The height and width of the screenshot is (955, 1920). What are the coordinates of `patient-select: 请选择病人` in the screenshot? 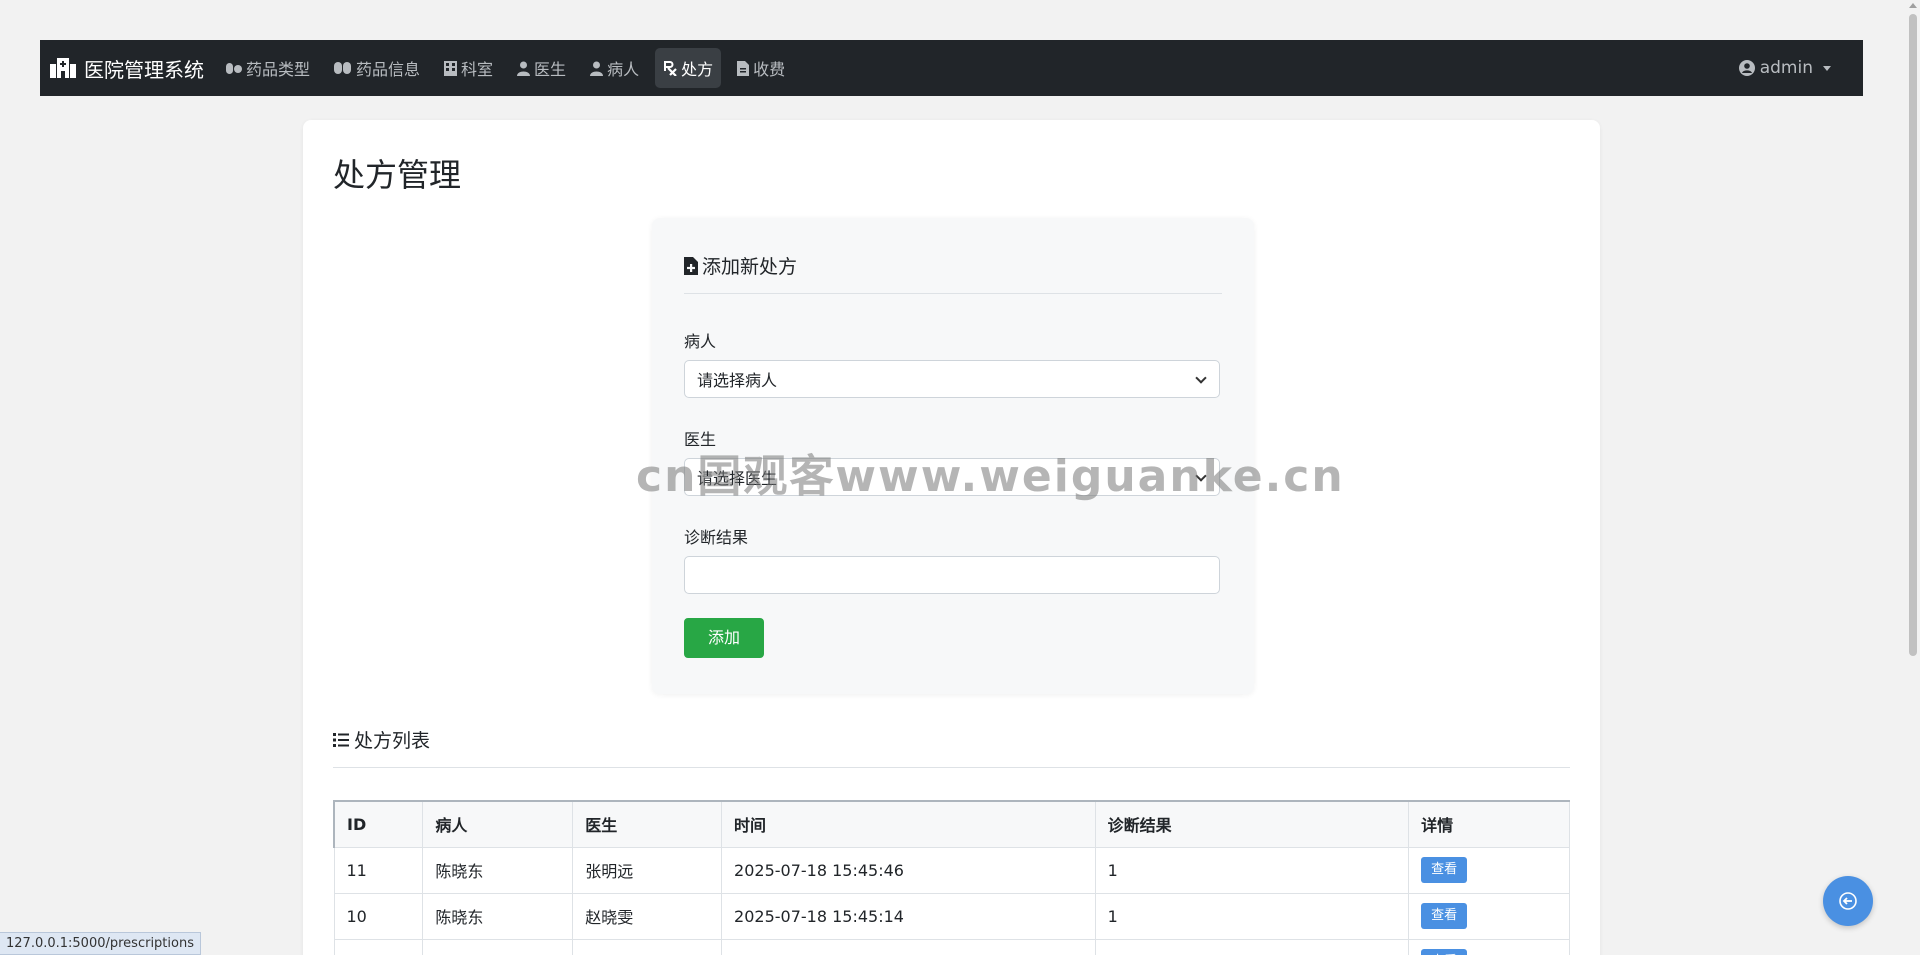 It's located at (952, 379).